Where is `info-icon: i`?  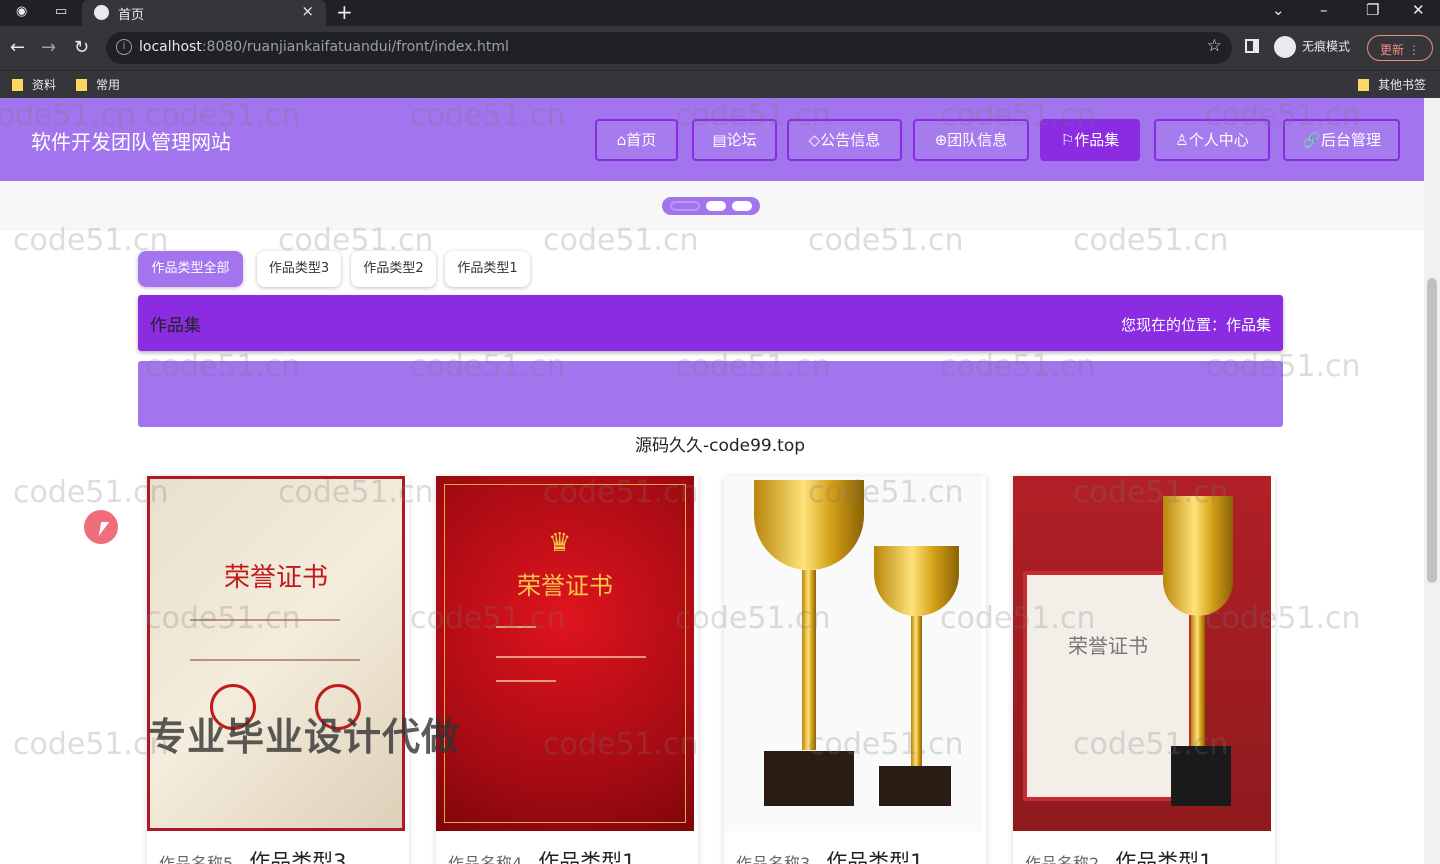 info-icon: i is located at coordinates (124, 47).